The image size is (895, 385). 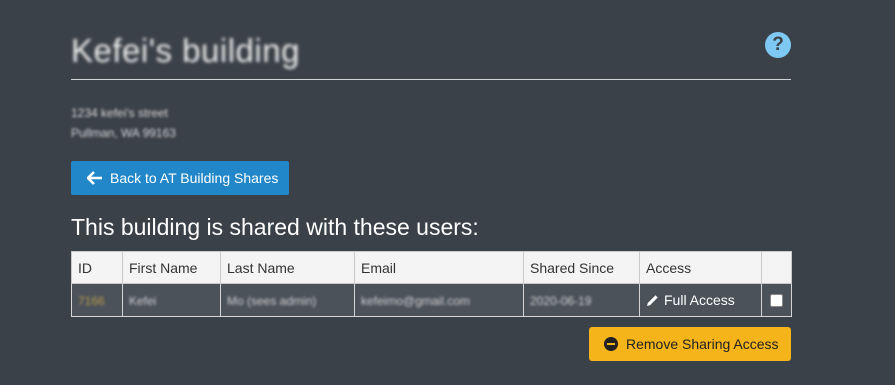 What do you see at coordinates (287, 300) in the screenshot?
I see `cell-last-name: Mo (sees admin)` at bounding box center [287, 300].